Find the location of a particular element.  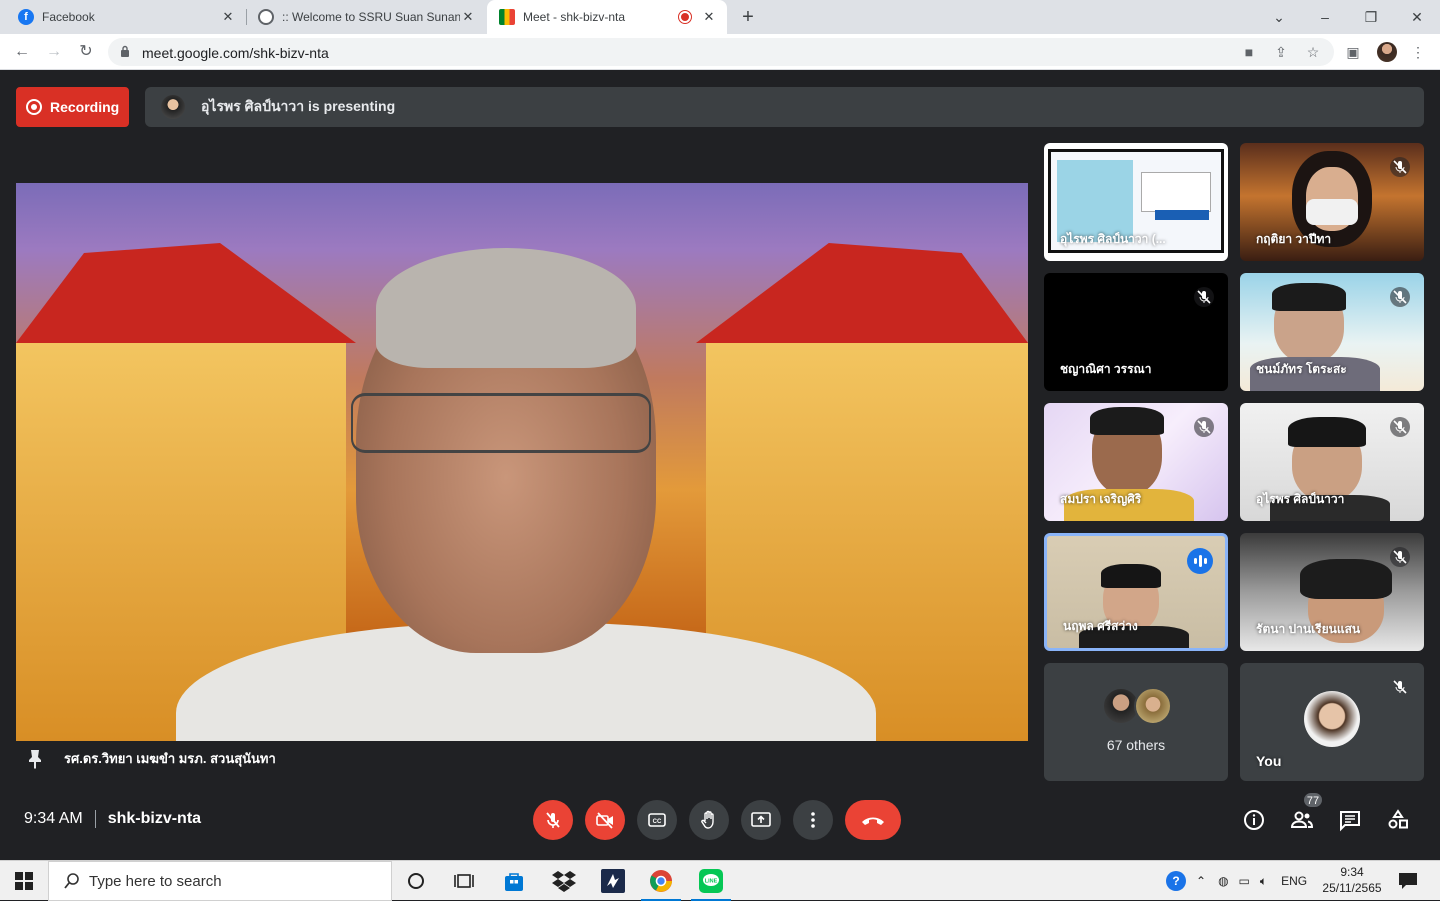

tile-name: ชนม์ภัทร โตระสะ is located at coordinates (1301, 369).